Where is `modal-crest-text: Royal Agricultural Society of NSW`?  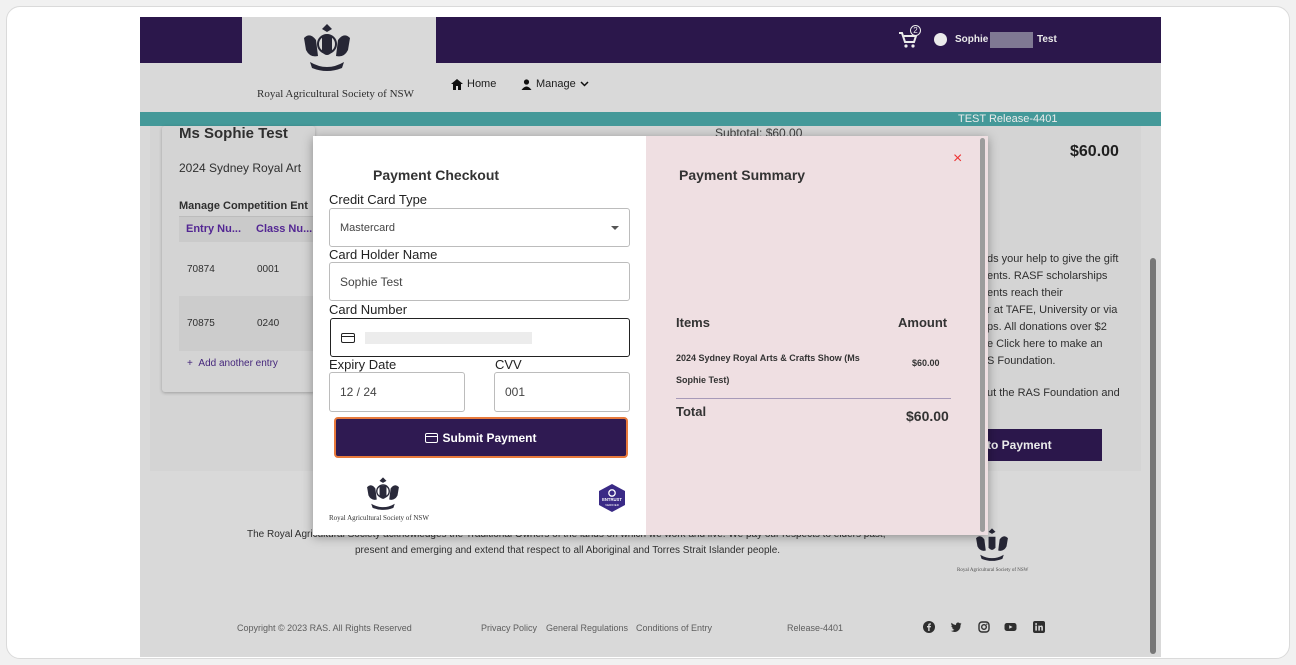
modal-crest-text: Royal Agricultural Society of NSW is located at coordinates (379, 518).